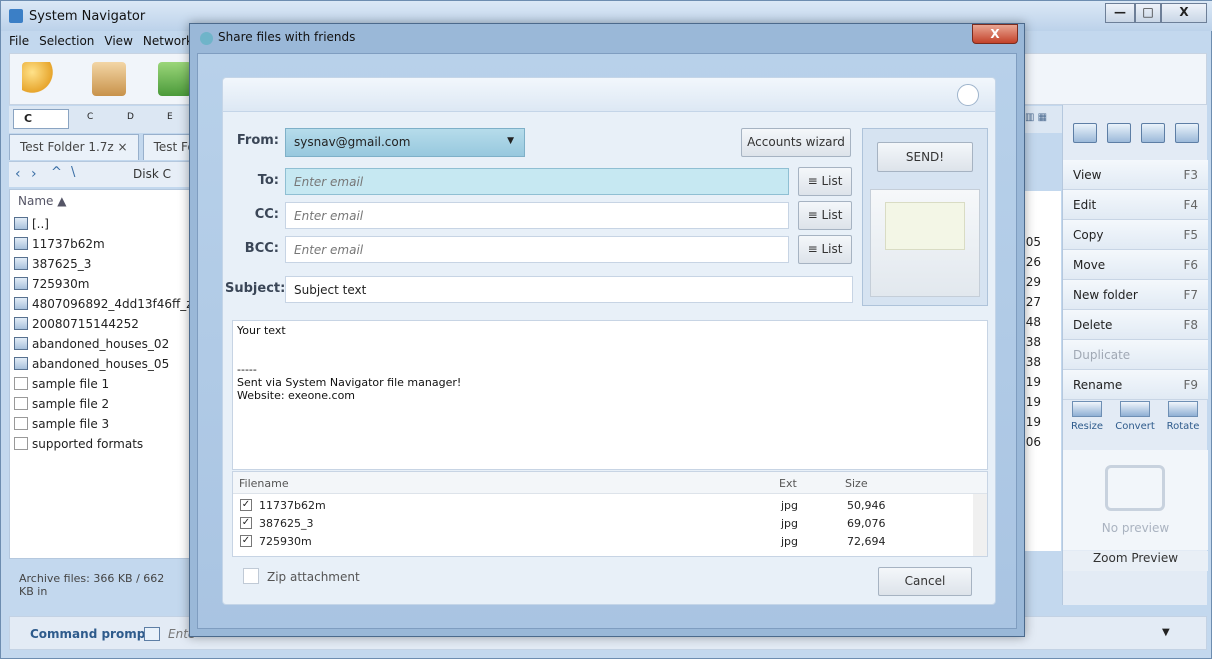  I want to click on cancel-button: Cancel, so click(925, 581).